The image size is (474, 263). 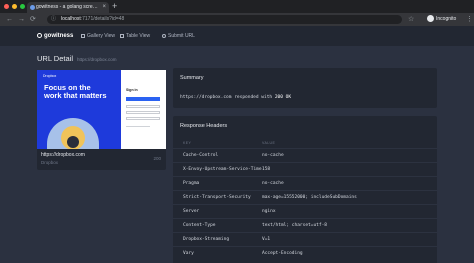 What do you see at coordinates (430, 18) in the screenshot?
I see `incognito-icon` at bounding box center [430, 18].